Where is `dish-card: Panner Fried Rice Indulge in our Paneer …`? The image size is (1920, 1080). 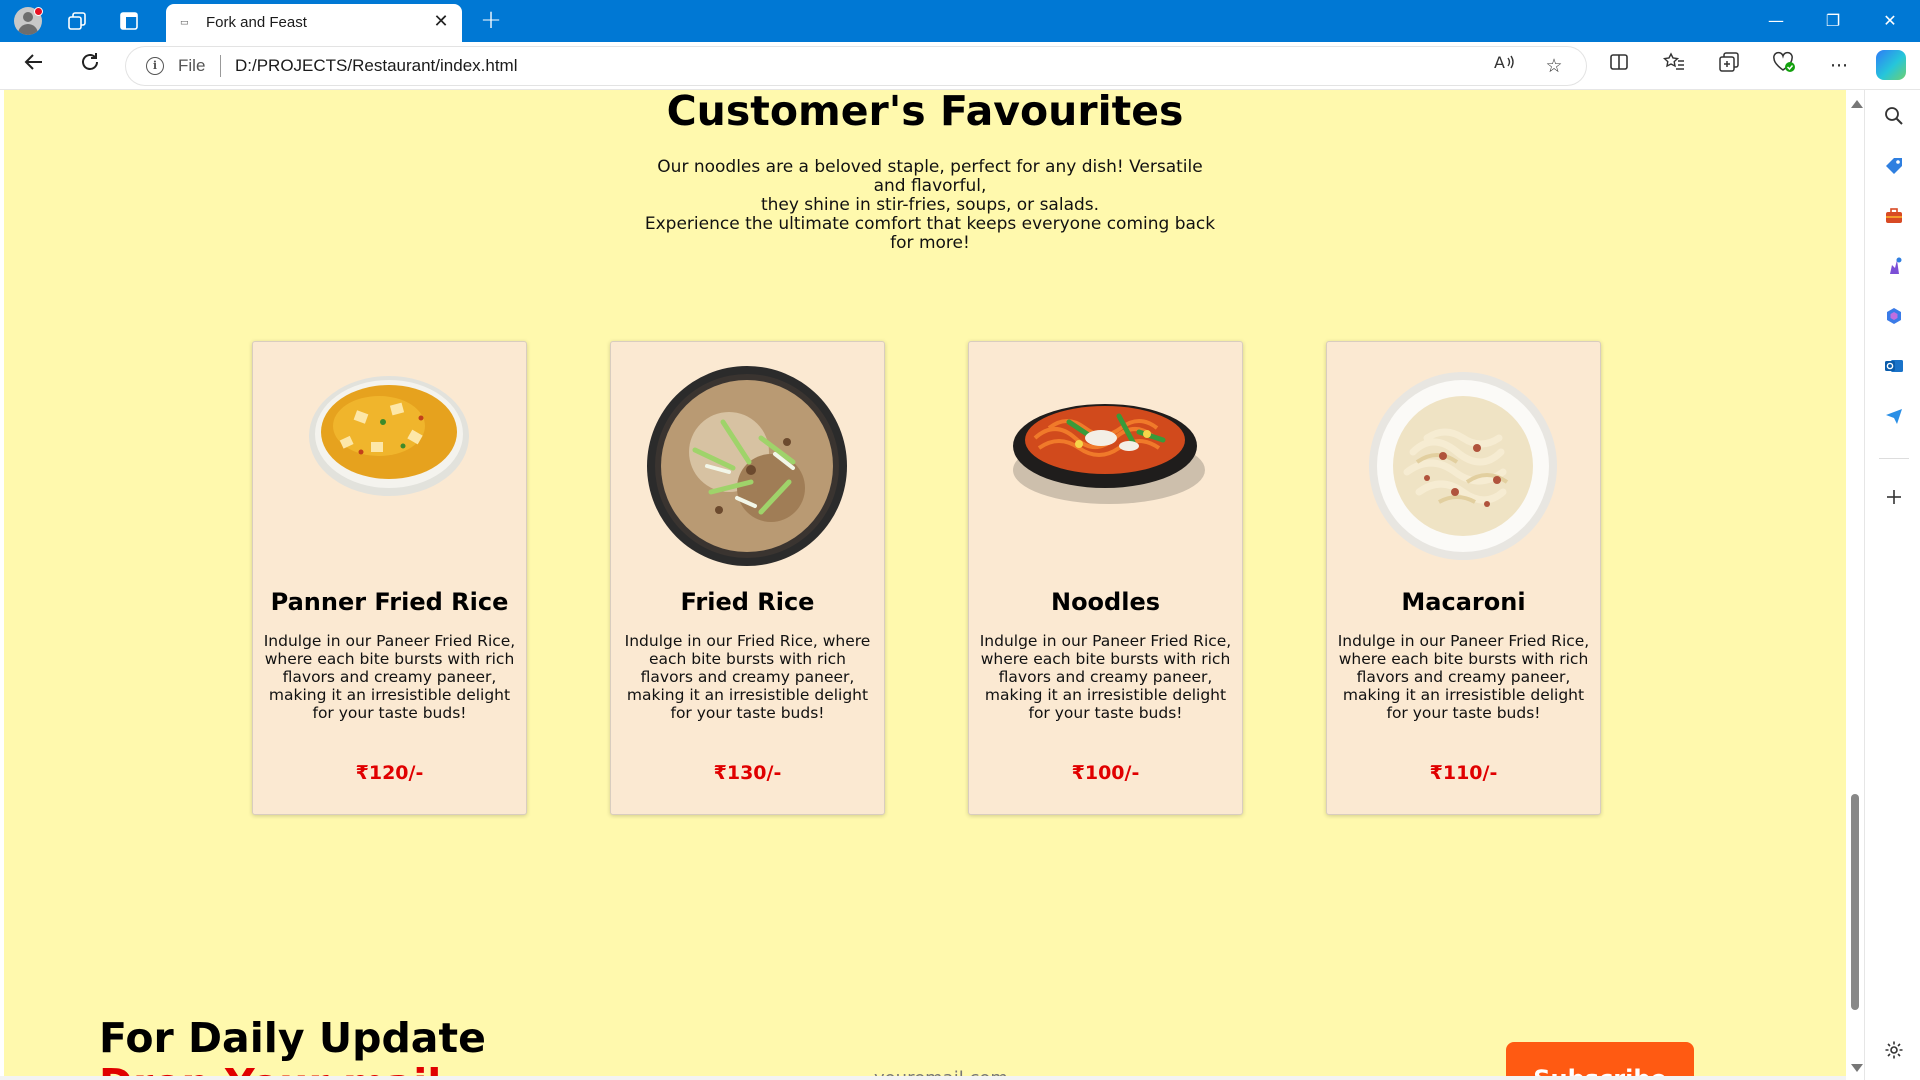
dish-card: Panner Fried Rice Indulge in our Paneer … is located at coordinates (389, 578).